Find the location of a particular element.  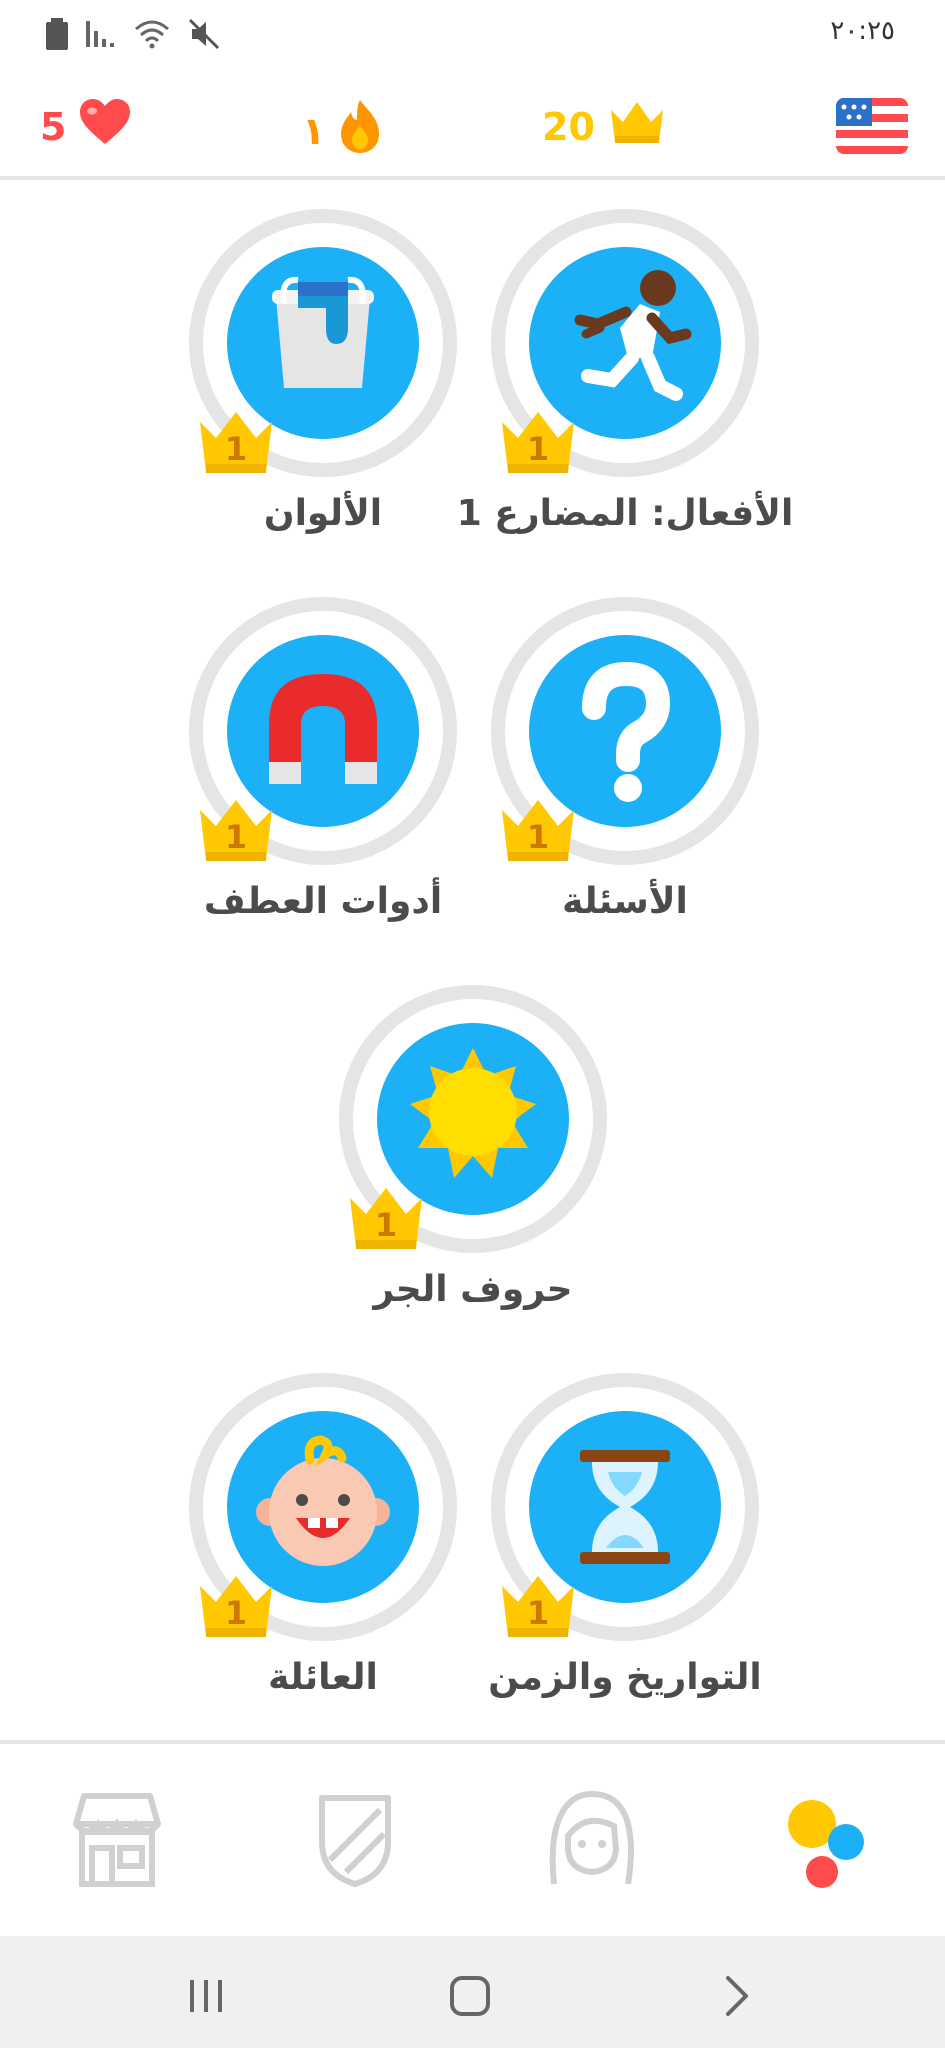

hearts-count: 5 is located at coordinates (53, 126).